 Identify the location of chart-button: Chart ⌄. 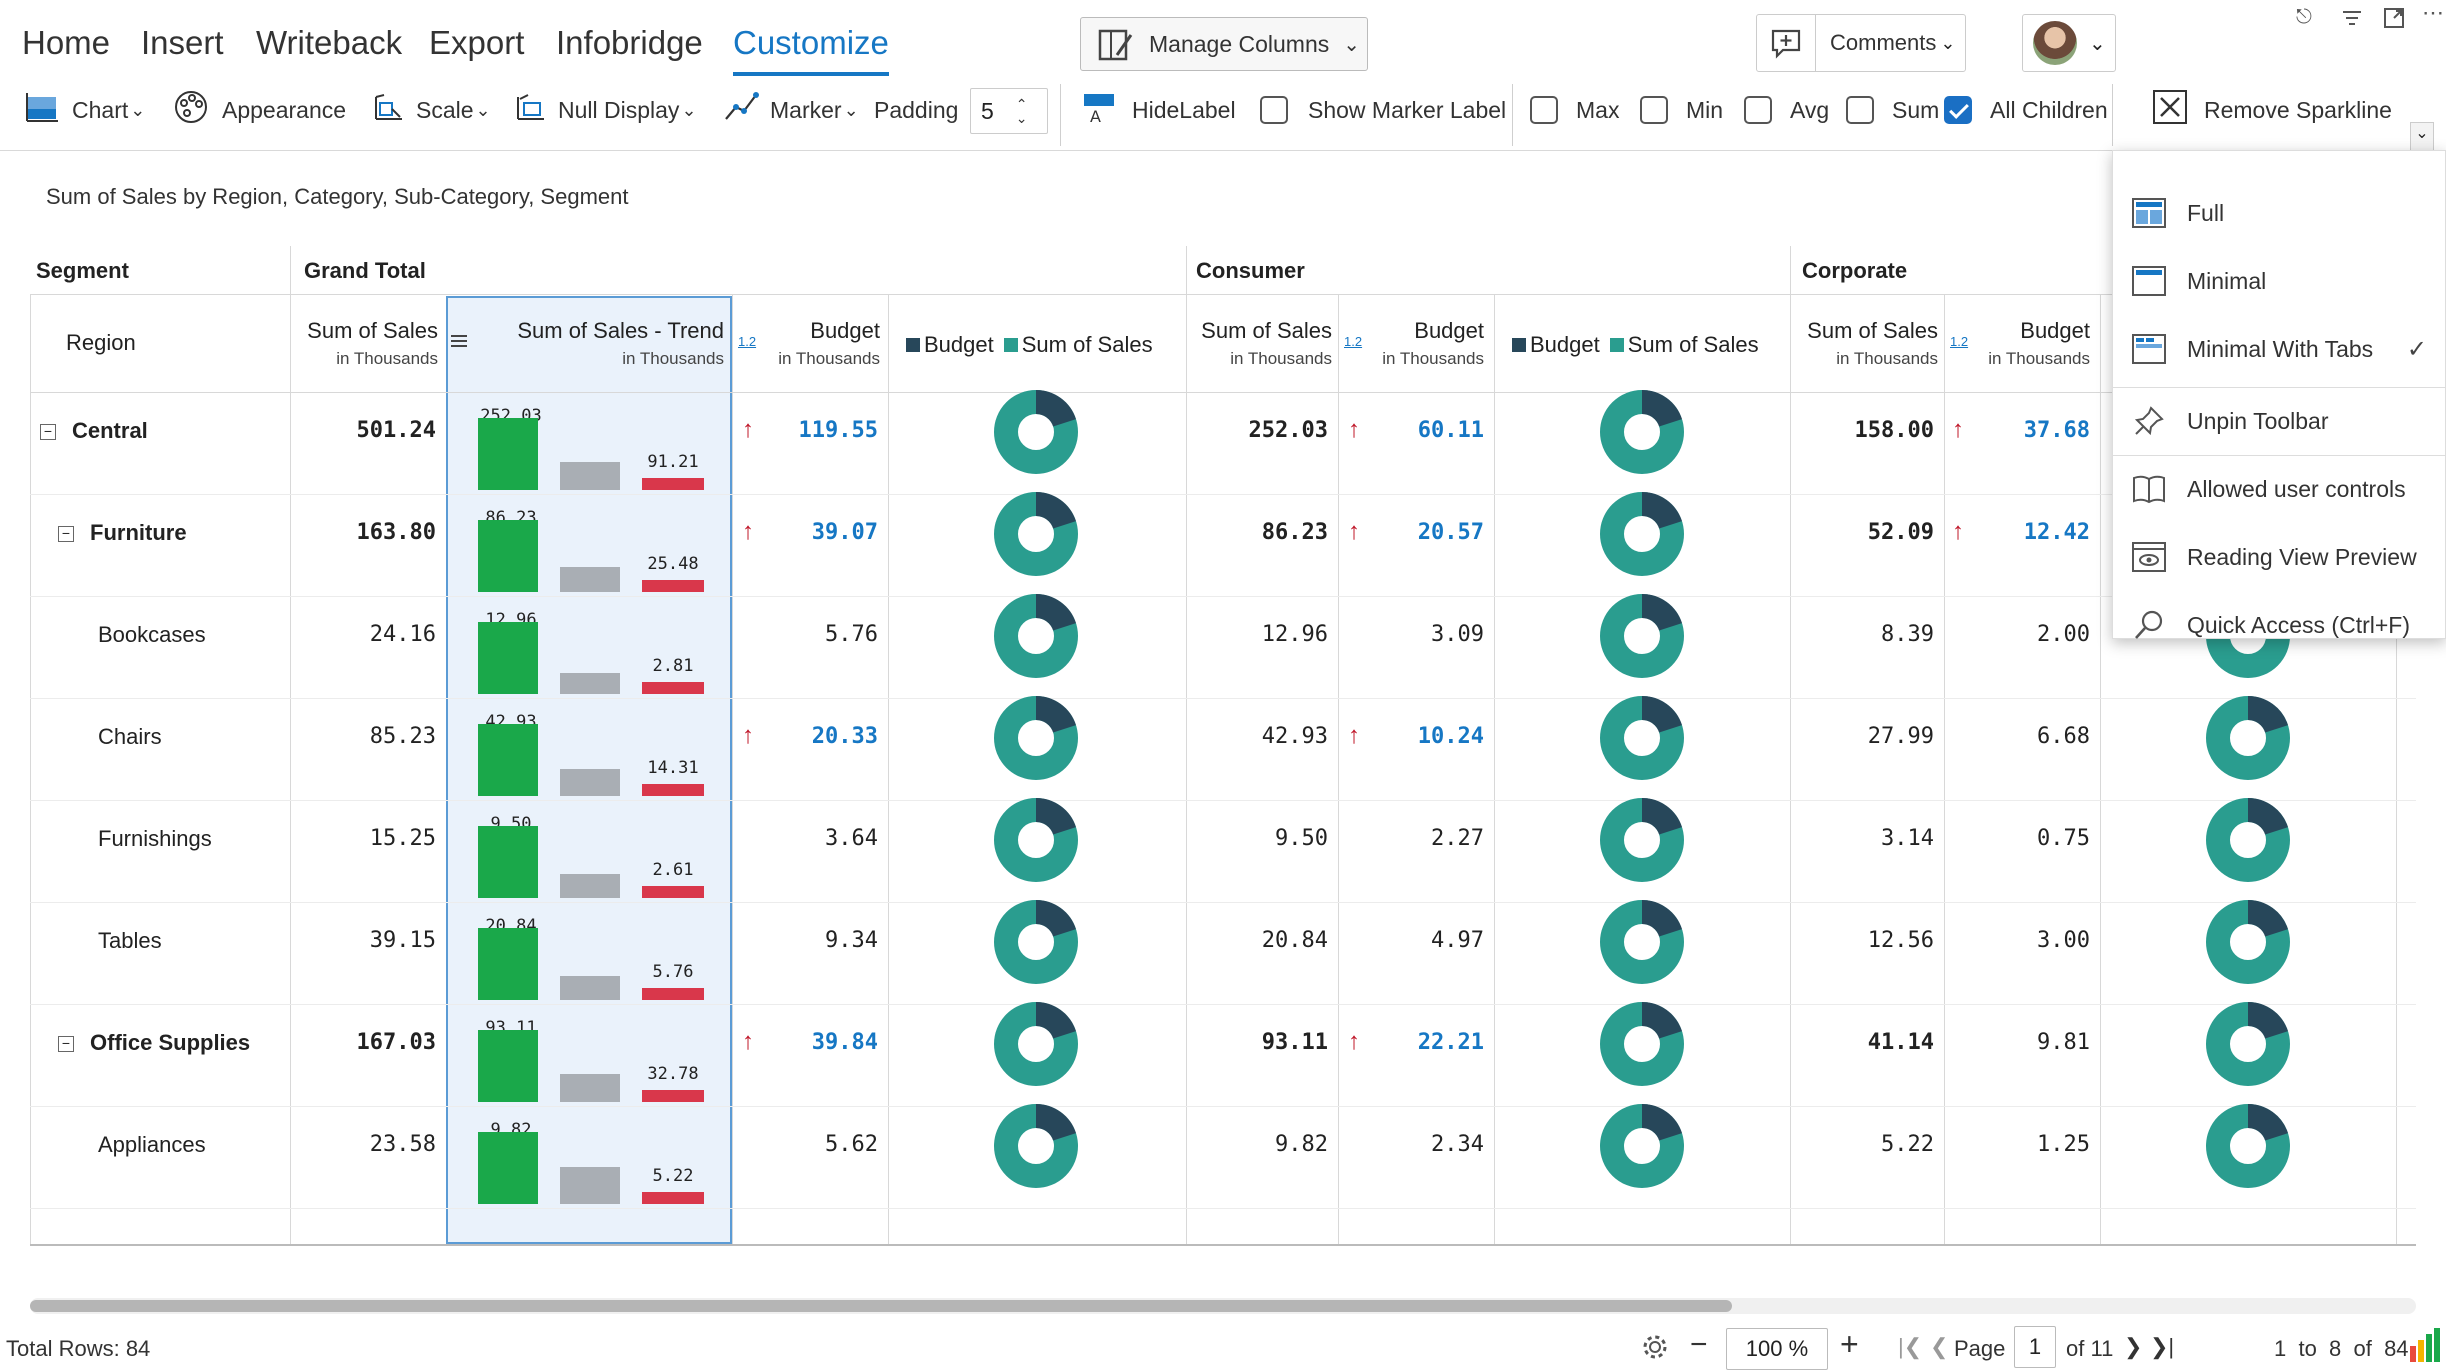
(84, 110).